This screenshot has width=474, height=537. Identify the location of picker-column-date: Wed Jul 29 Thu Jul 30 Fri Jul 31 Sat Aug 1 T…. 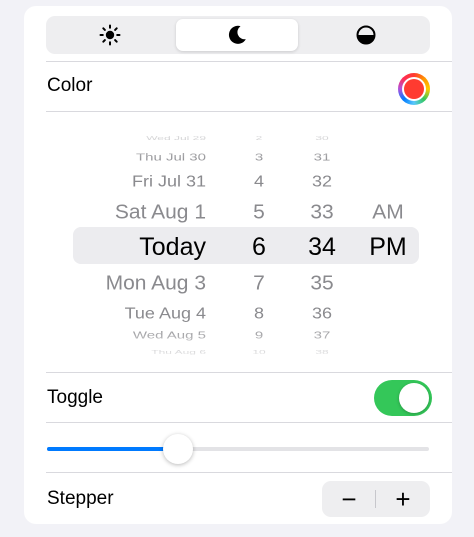
(145, 244).